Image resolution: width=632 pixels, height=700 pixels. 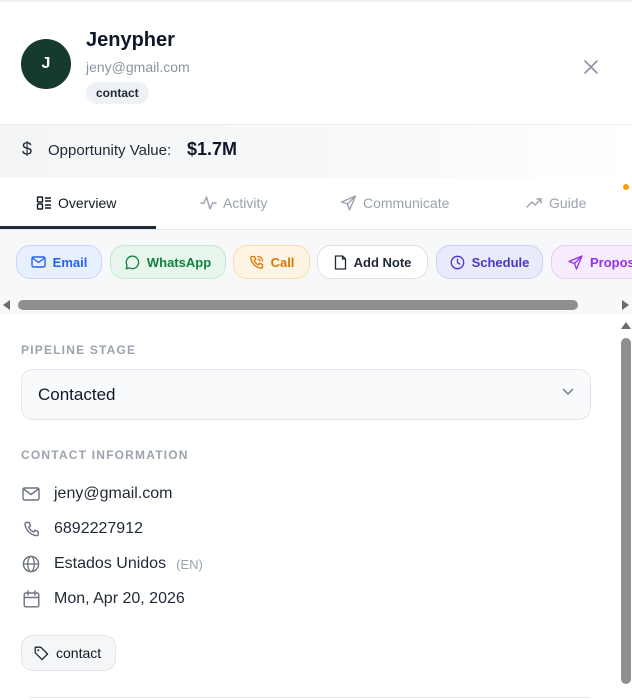 I want to click on contact-name: Jenypher, so click(x=130, y=40).